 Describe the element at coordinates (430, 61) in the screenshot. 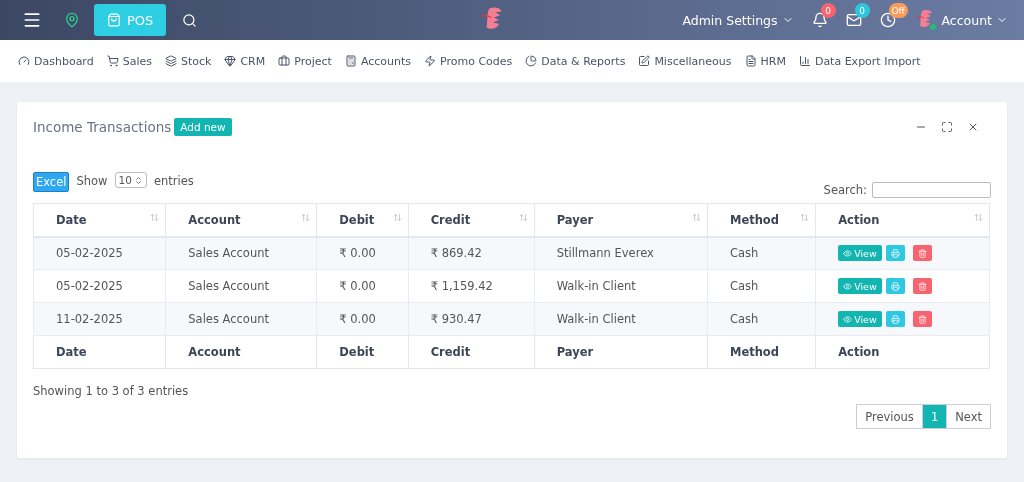

I see `zap-icon` at that location.